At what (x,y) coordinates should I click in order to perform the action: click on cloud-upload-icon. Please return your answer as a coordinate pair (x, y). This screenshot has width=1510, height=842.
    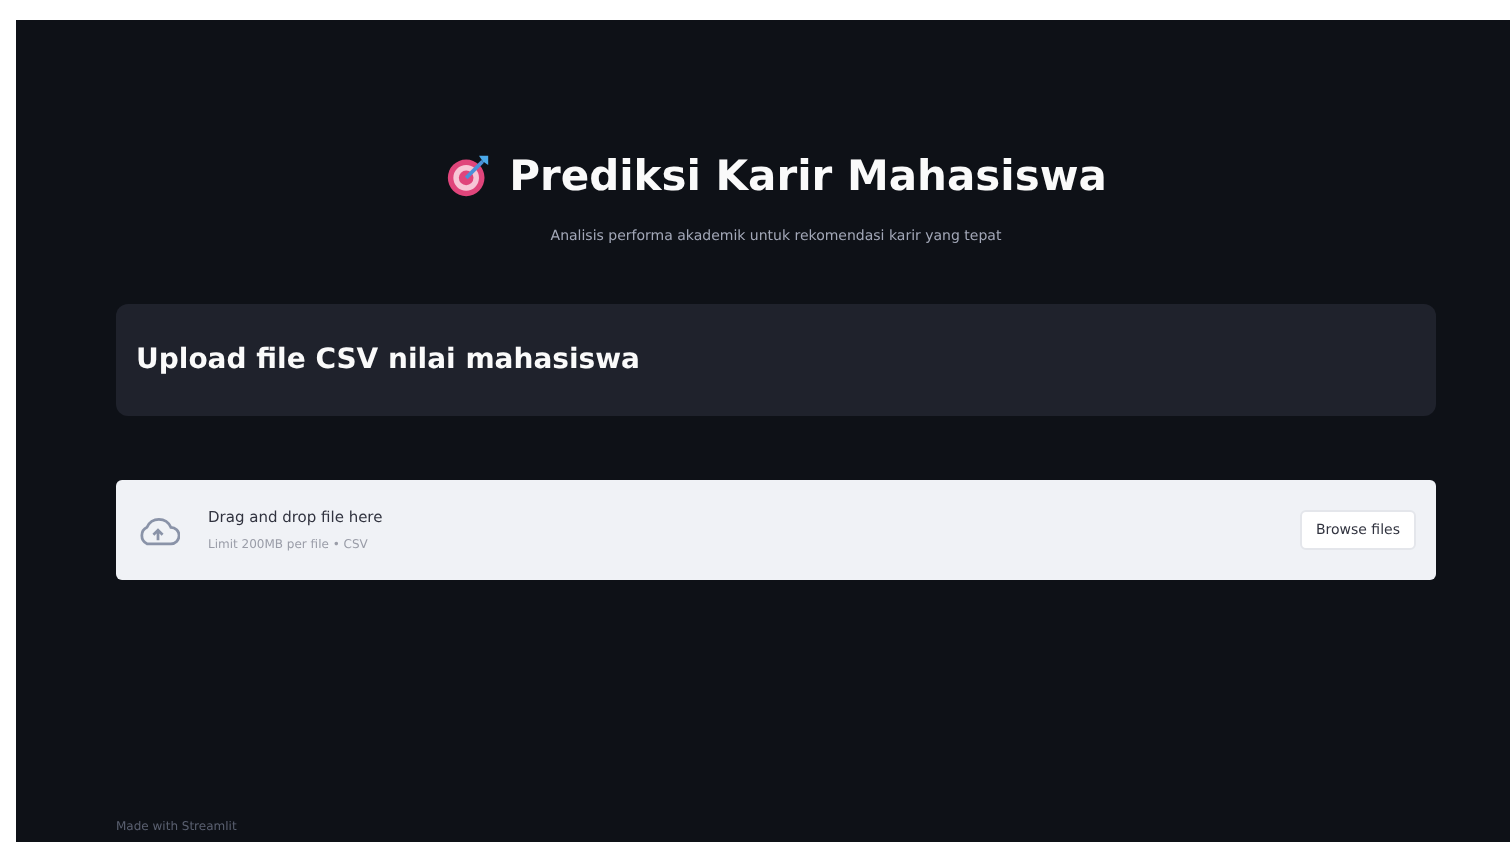
    Looking at the image, I should click on (158, 530).